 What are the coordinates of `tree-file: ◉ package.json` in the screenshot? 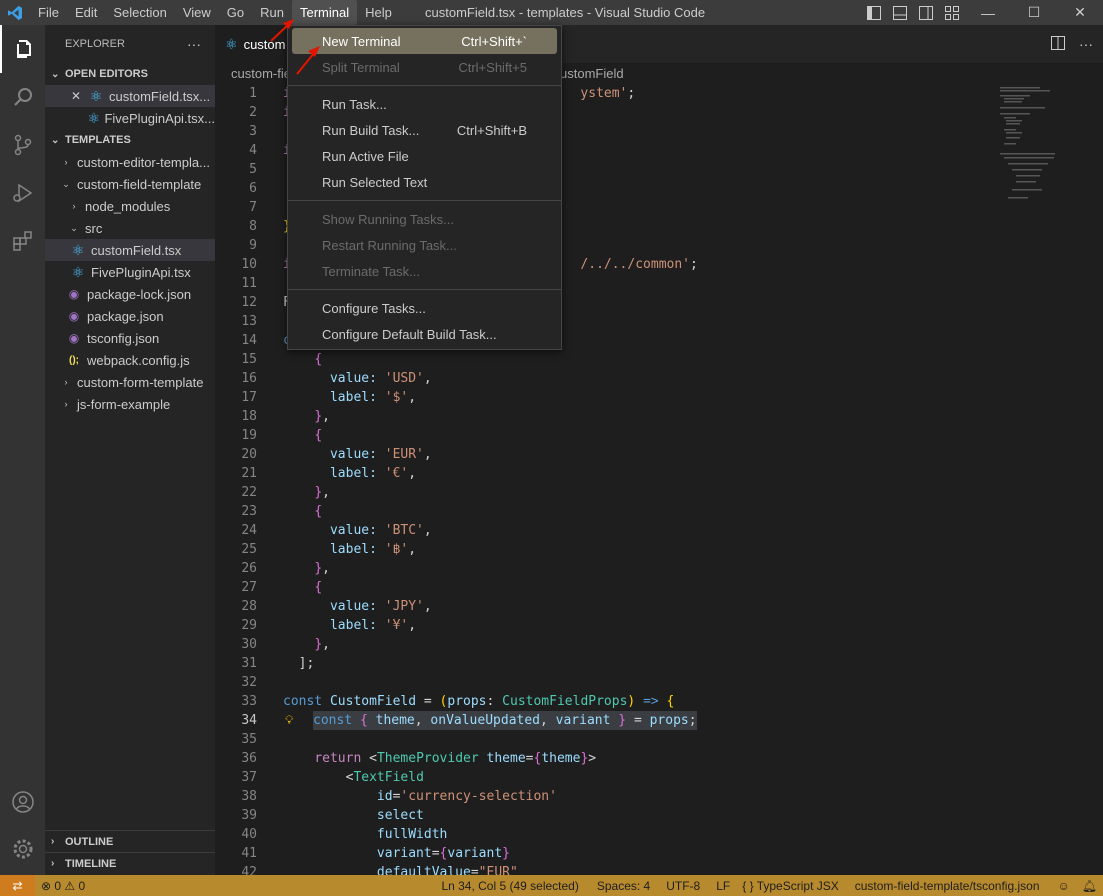 It's located at (130, 316).